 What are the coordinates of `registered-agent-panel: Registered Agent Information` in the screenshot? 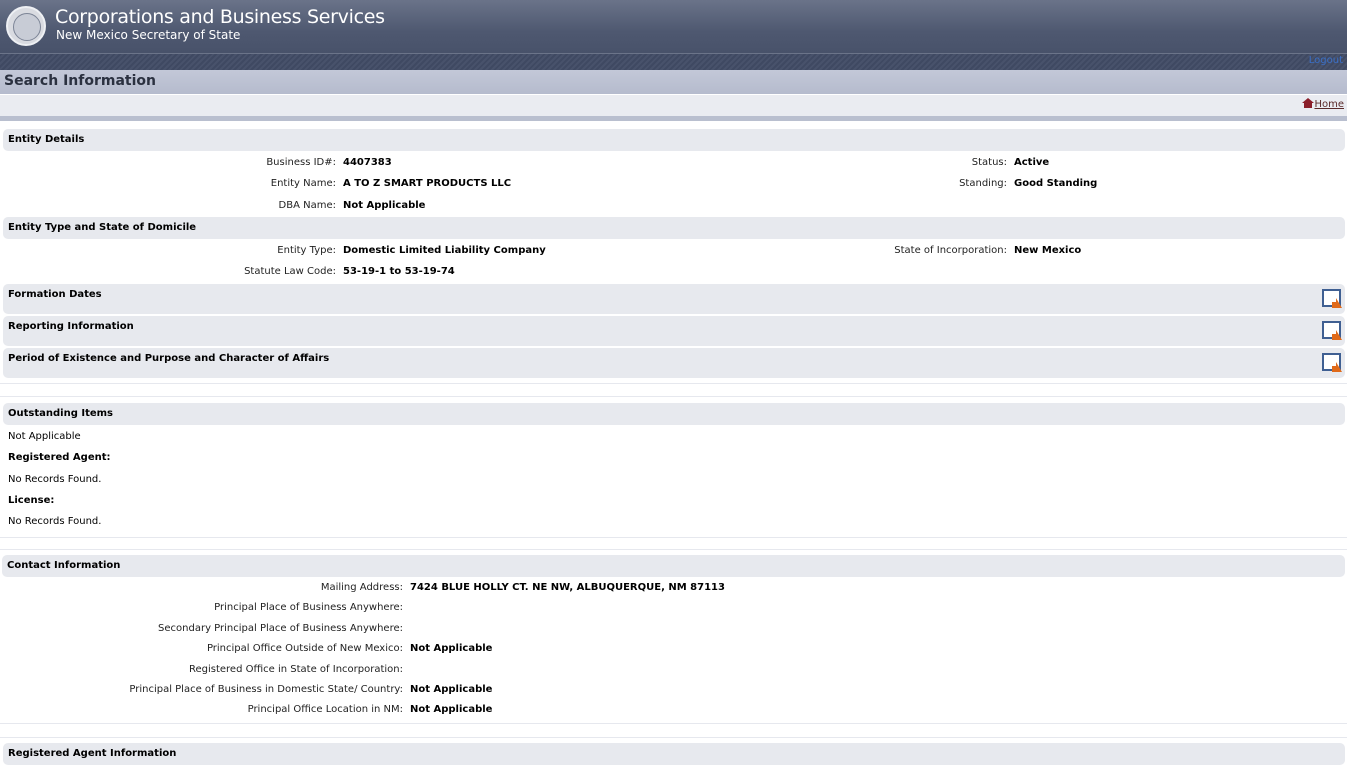 It's located at (673, 753).